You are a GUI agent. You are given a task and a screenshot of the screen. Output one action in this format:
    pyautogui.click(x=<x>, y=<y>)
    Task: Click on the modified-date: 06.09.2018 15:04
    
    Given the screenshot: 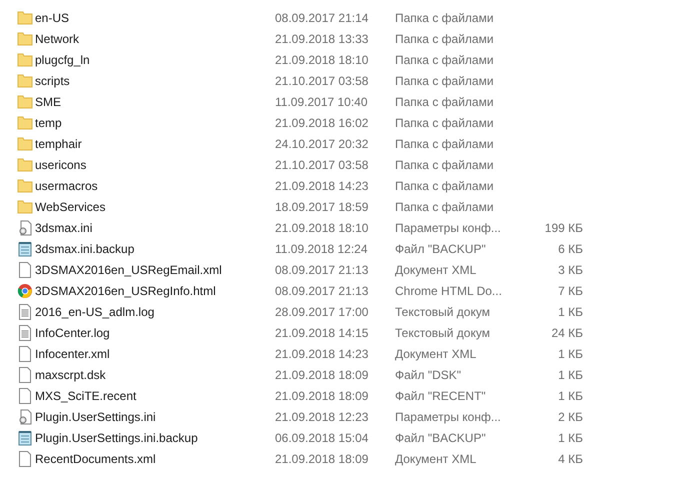 What is the action you would take?
    pyautogui.click(x=322, y=437)
    